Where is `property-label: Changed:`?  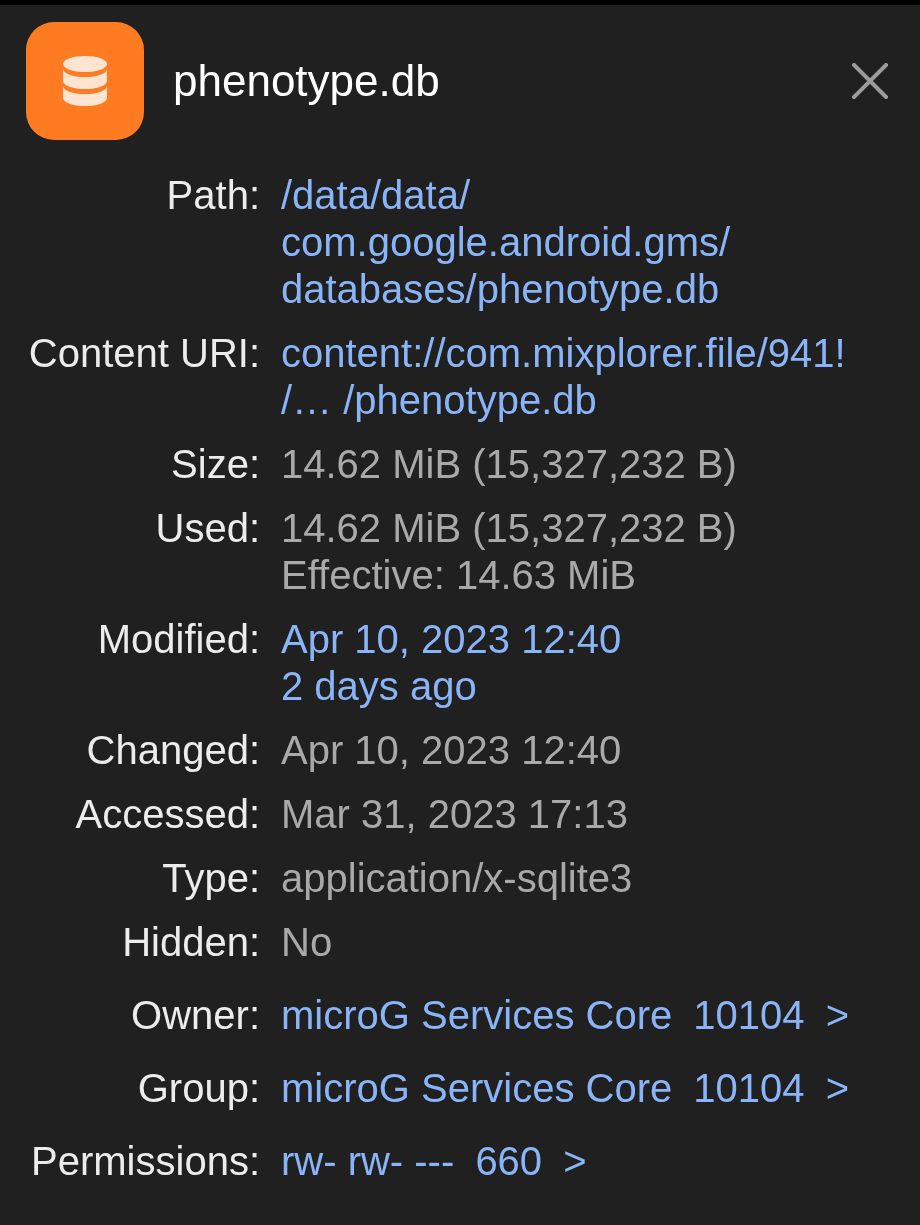
property-label: Changed: is located at coordinates (173, 750).